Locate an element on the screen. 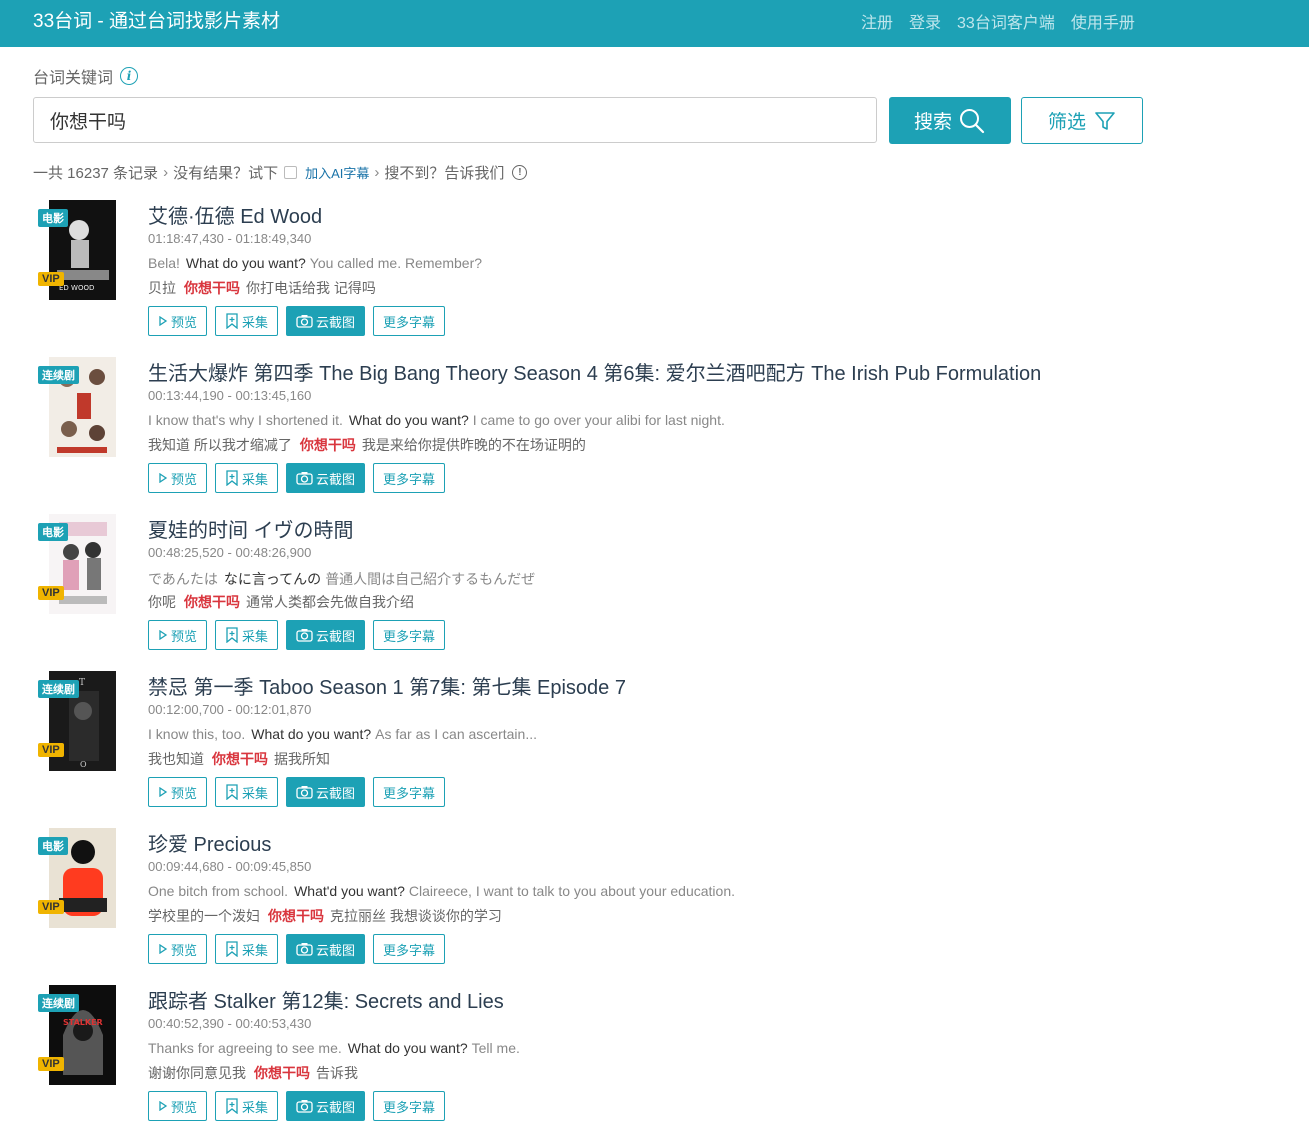 The width and height of the screenshot is (1309, 1135). subtitle-after: 据我所知 is located at coordinates (302, 759).